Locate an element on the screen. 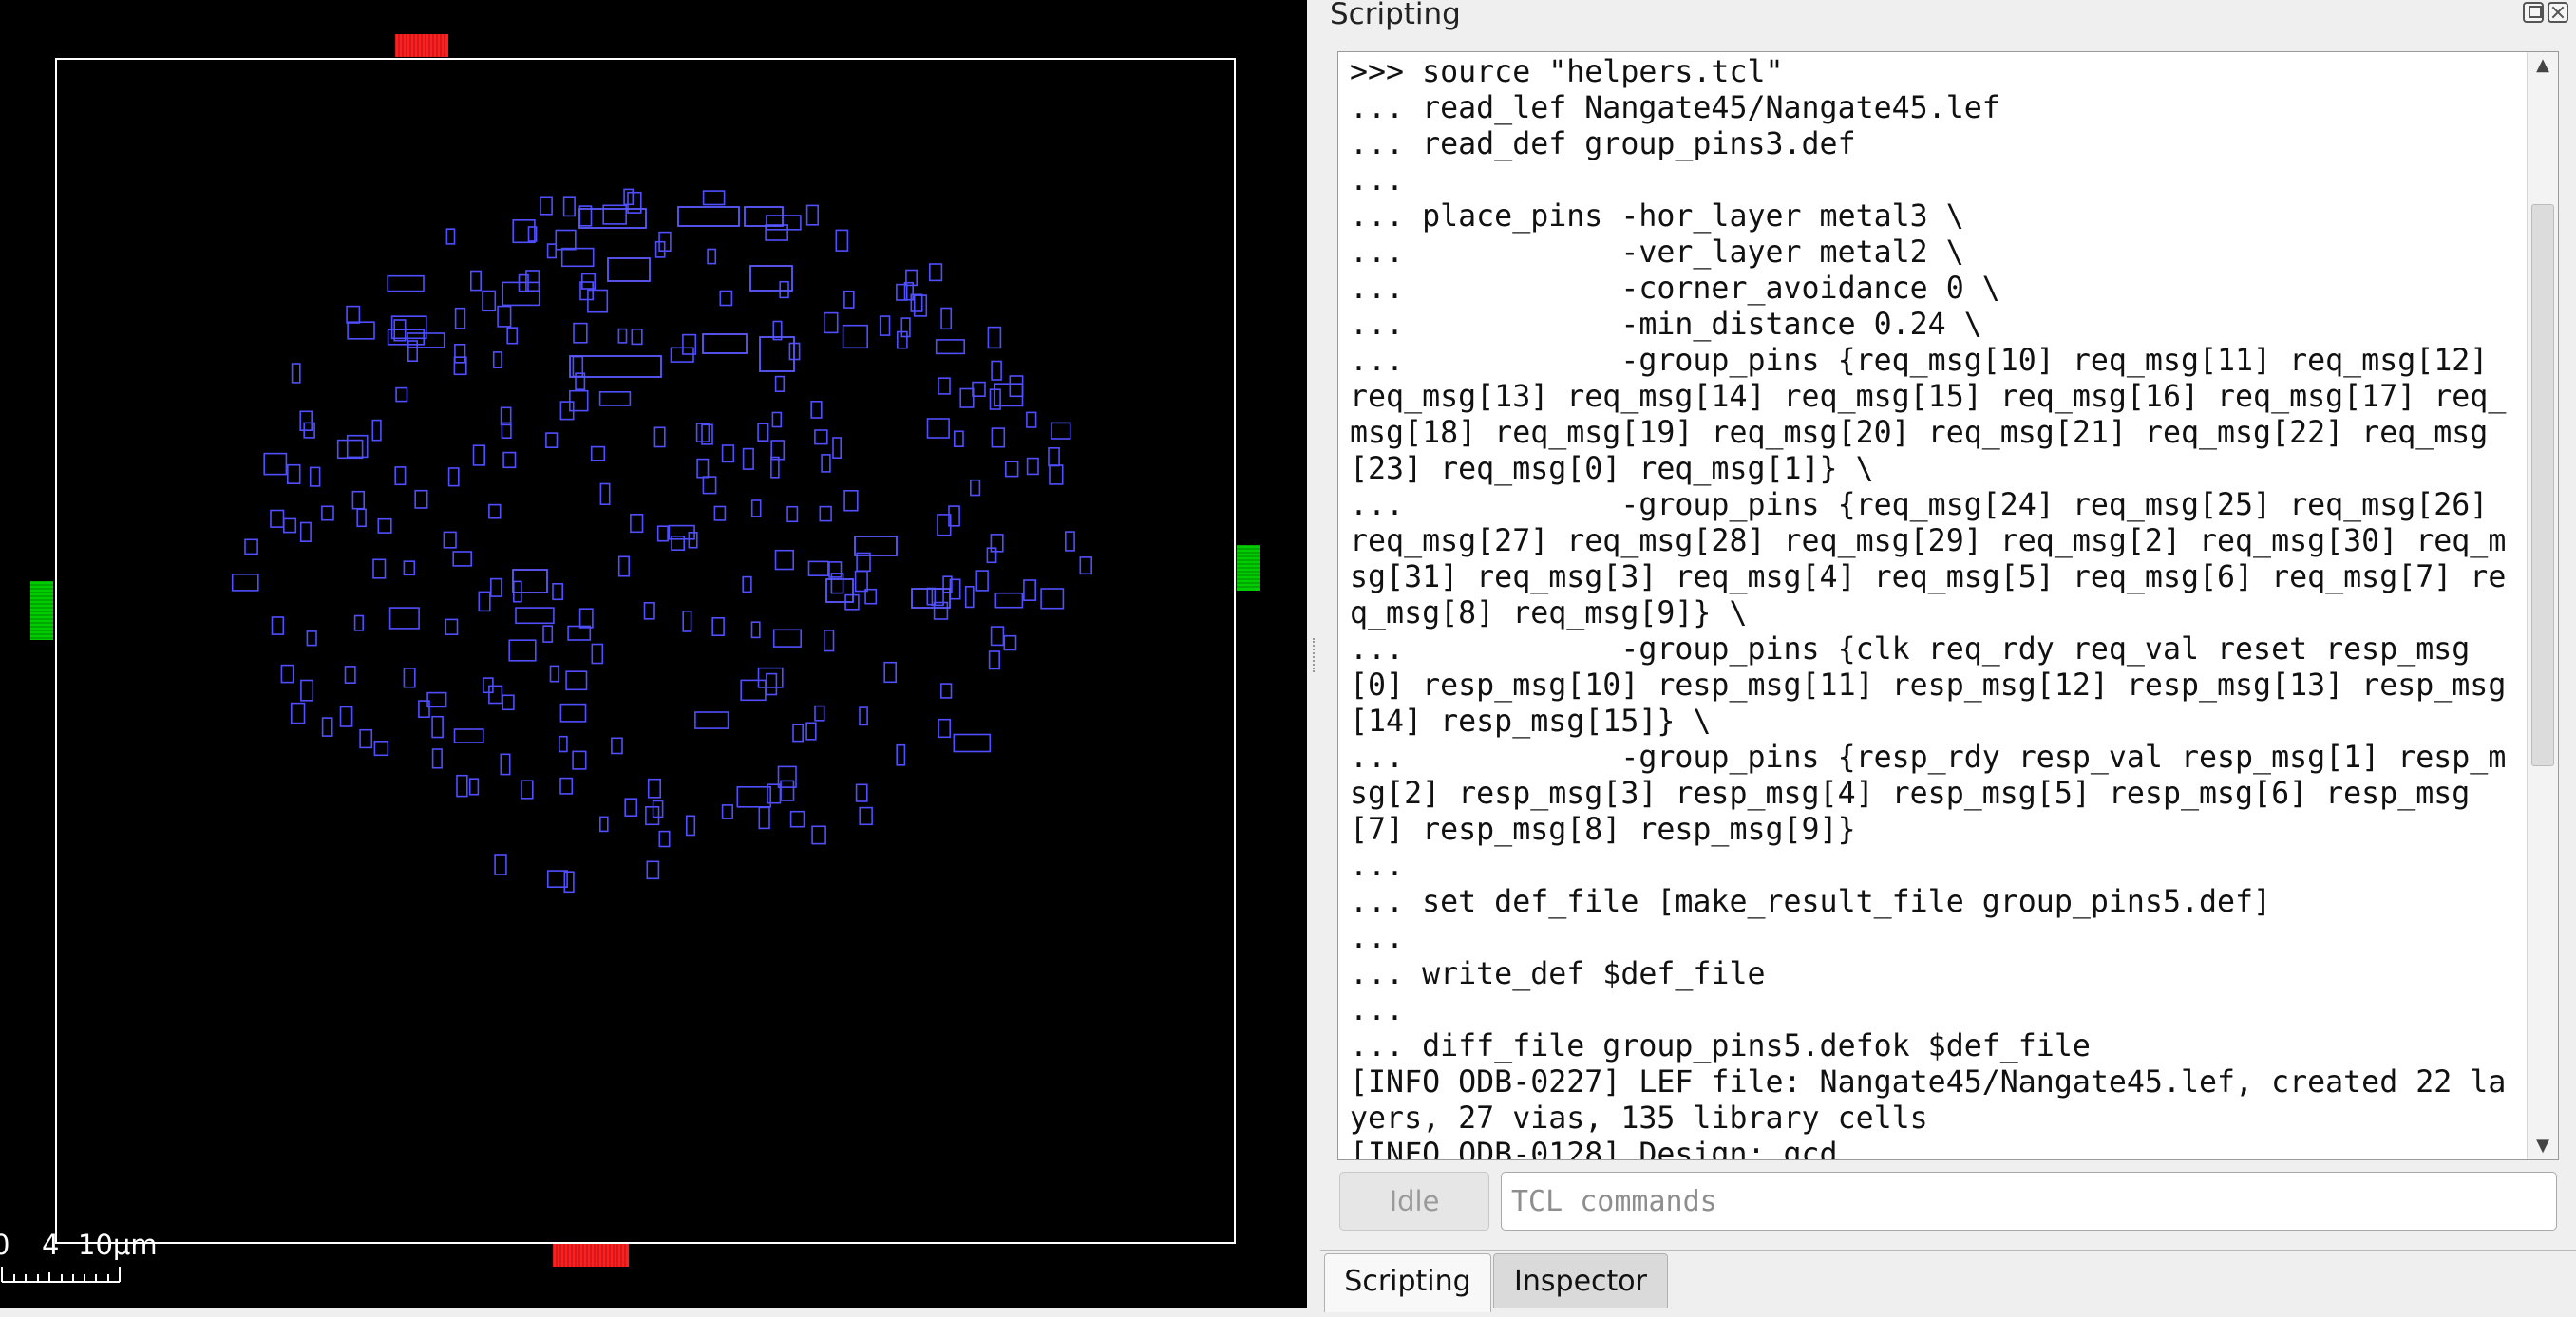  tab-inspector: Inspector is located at coordinates (1580, 1281).